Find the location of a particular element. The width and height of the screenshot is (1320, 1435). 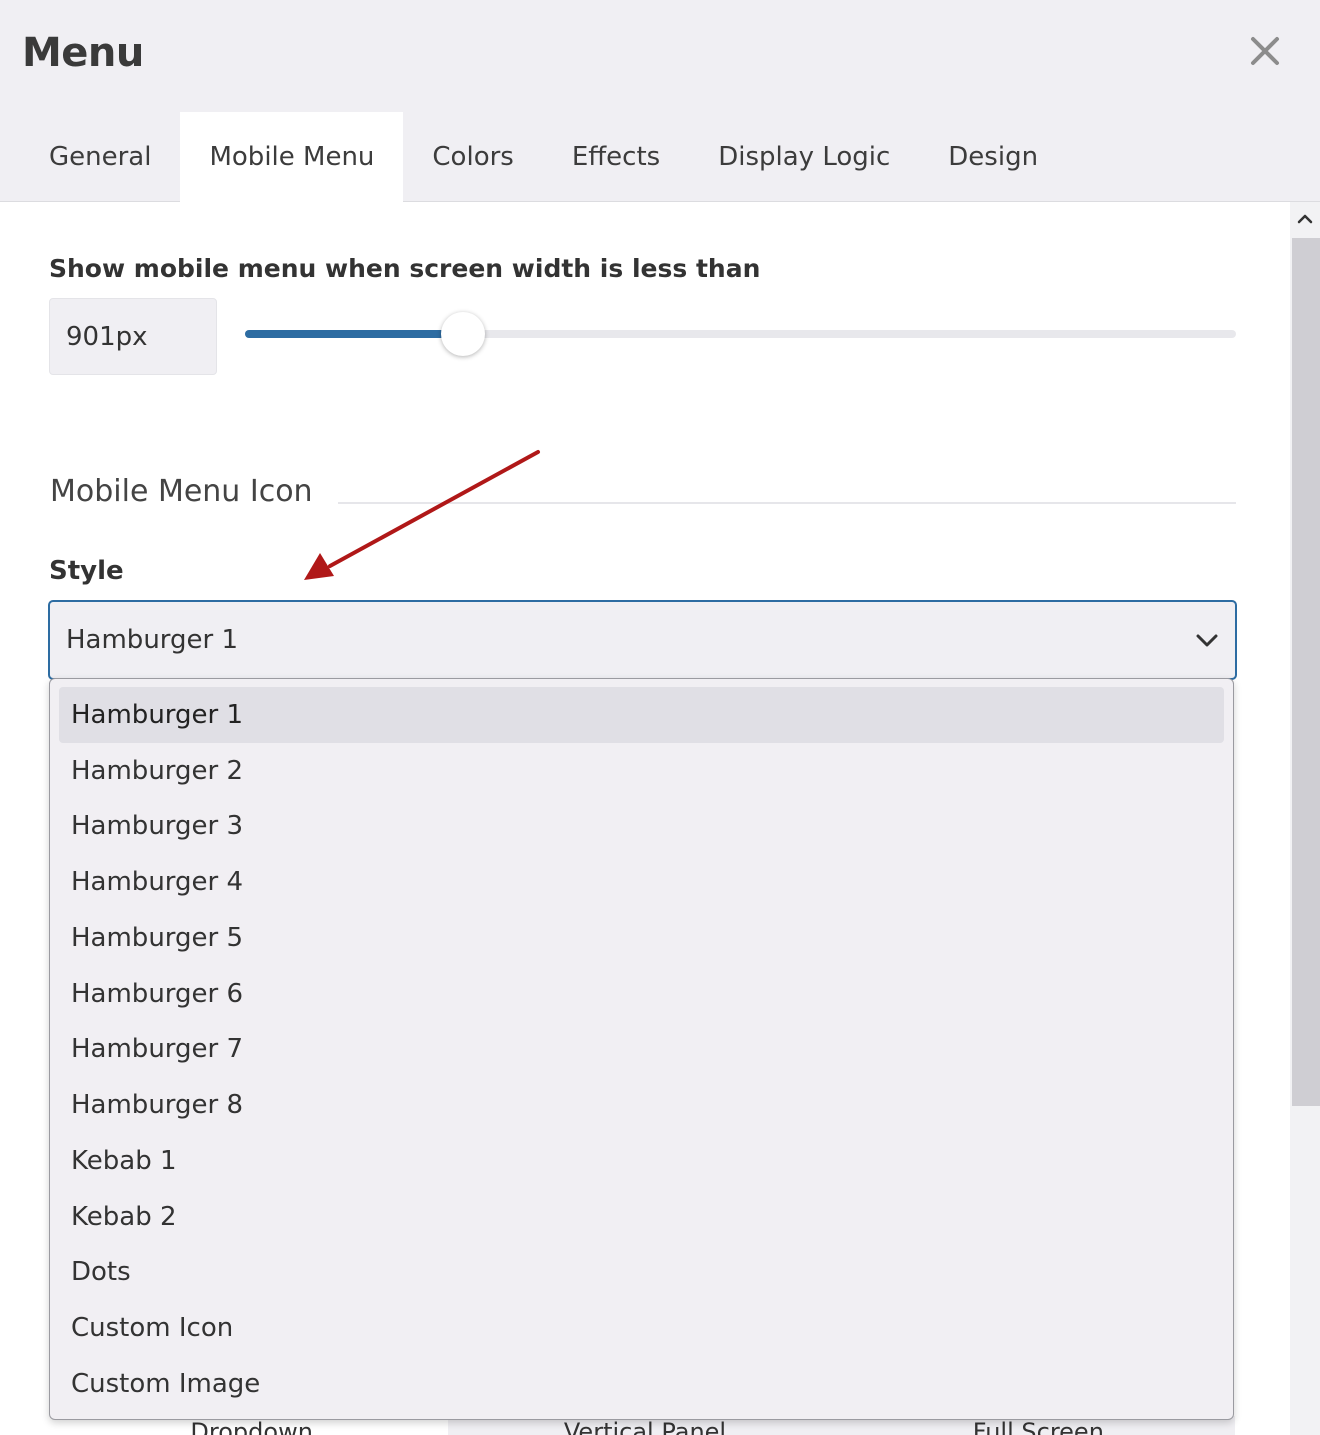

dropdown-option: Kebab 2 is located at coordinates (641, 1217).